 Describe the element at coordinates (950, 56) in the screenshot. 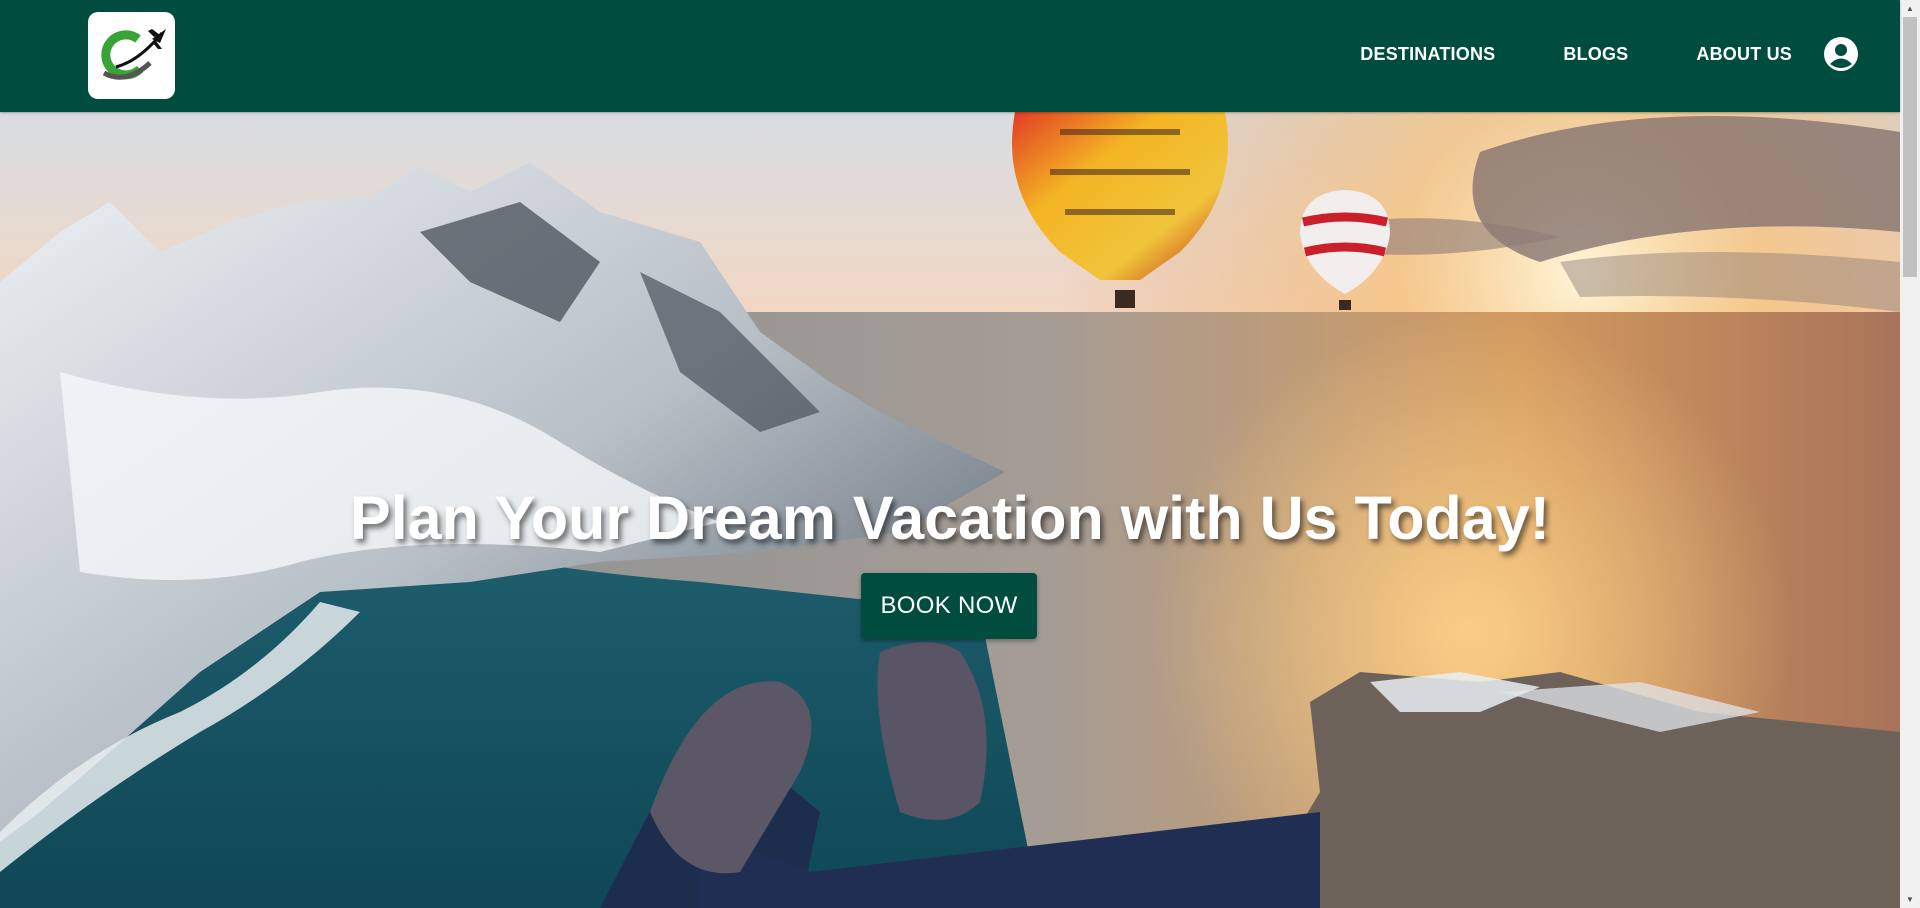

I see `top-navbar: DESTINATIONS BLOGS ABOUT US` at that location.